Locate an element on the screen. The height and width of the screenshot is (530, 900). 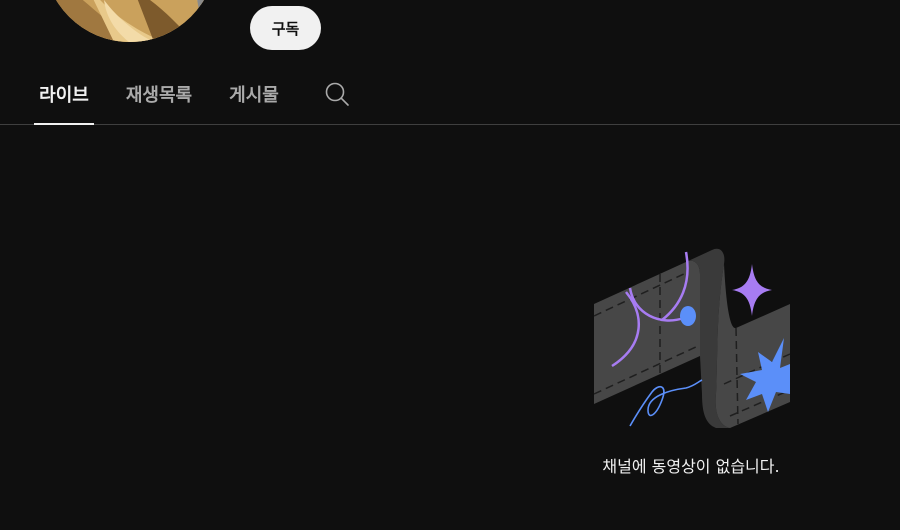
tab-playlists: 재생목록 is located at coordinates (159, 94).